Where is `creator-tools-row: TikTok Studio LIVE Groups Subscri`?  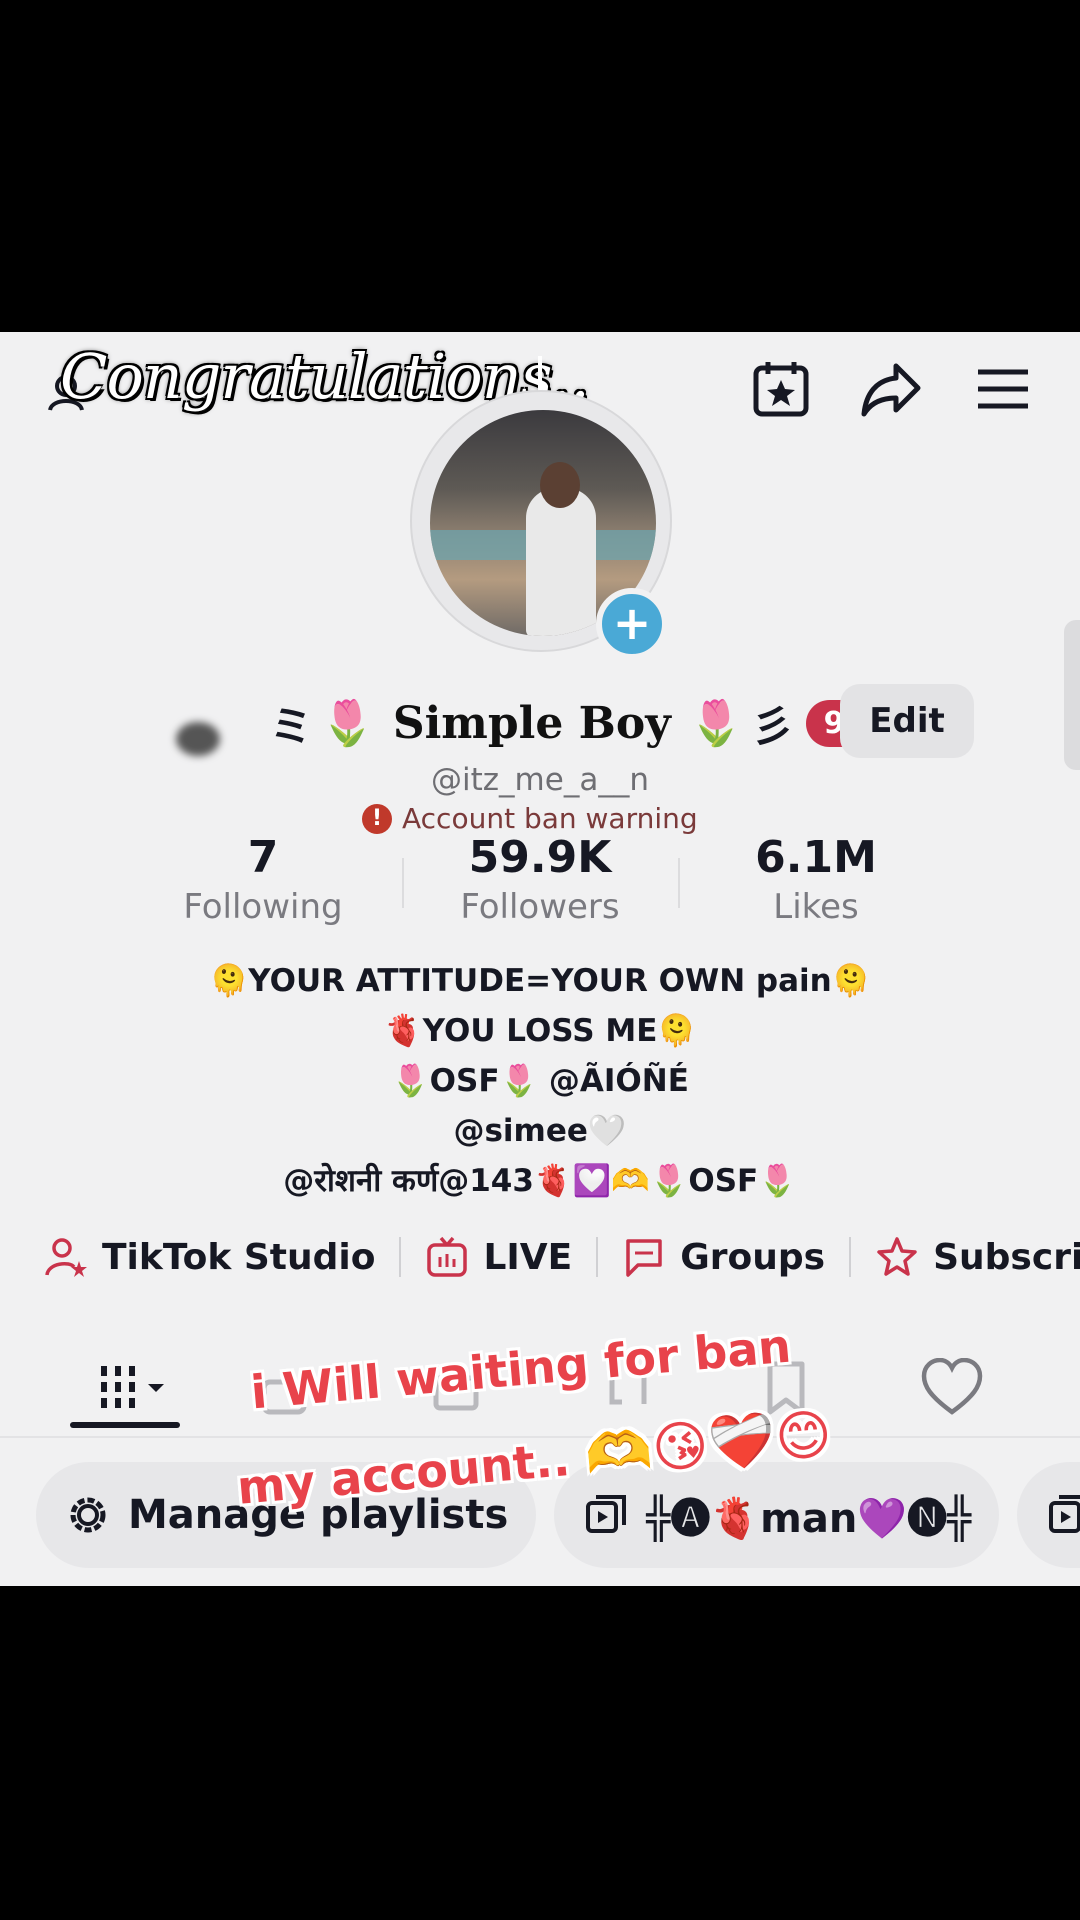 creator-tools-row: TikTok Studio LIVE Groups Subscri is located at coordinates (562, 1257).